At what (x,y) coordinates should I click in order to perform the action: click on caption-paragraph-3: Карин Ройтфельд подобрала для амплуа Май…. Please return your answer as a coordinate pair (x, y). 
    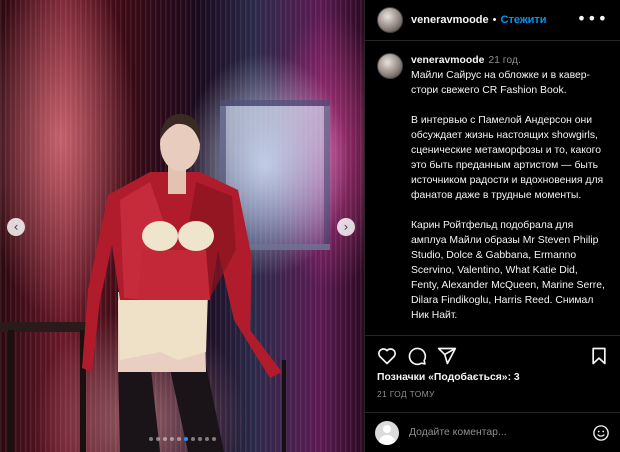
    Looking at the image, I should click on (508, 270).